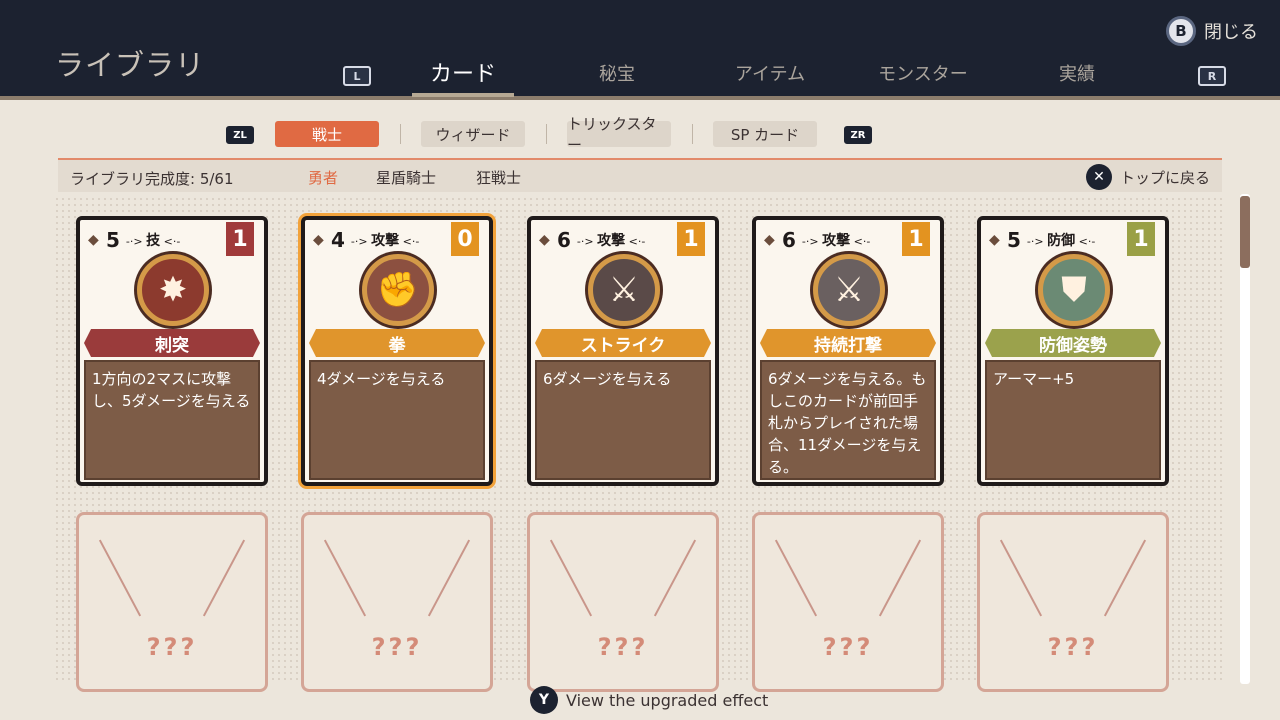  Describe the element at coordinates (1245, 232) in the screenshot. I see `scroll-thumb` at that location.